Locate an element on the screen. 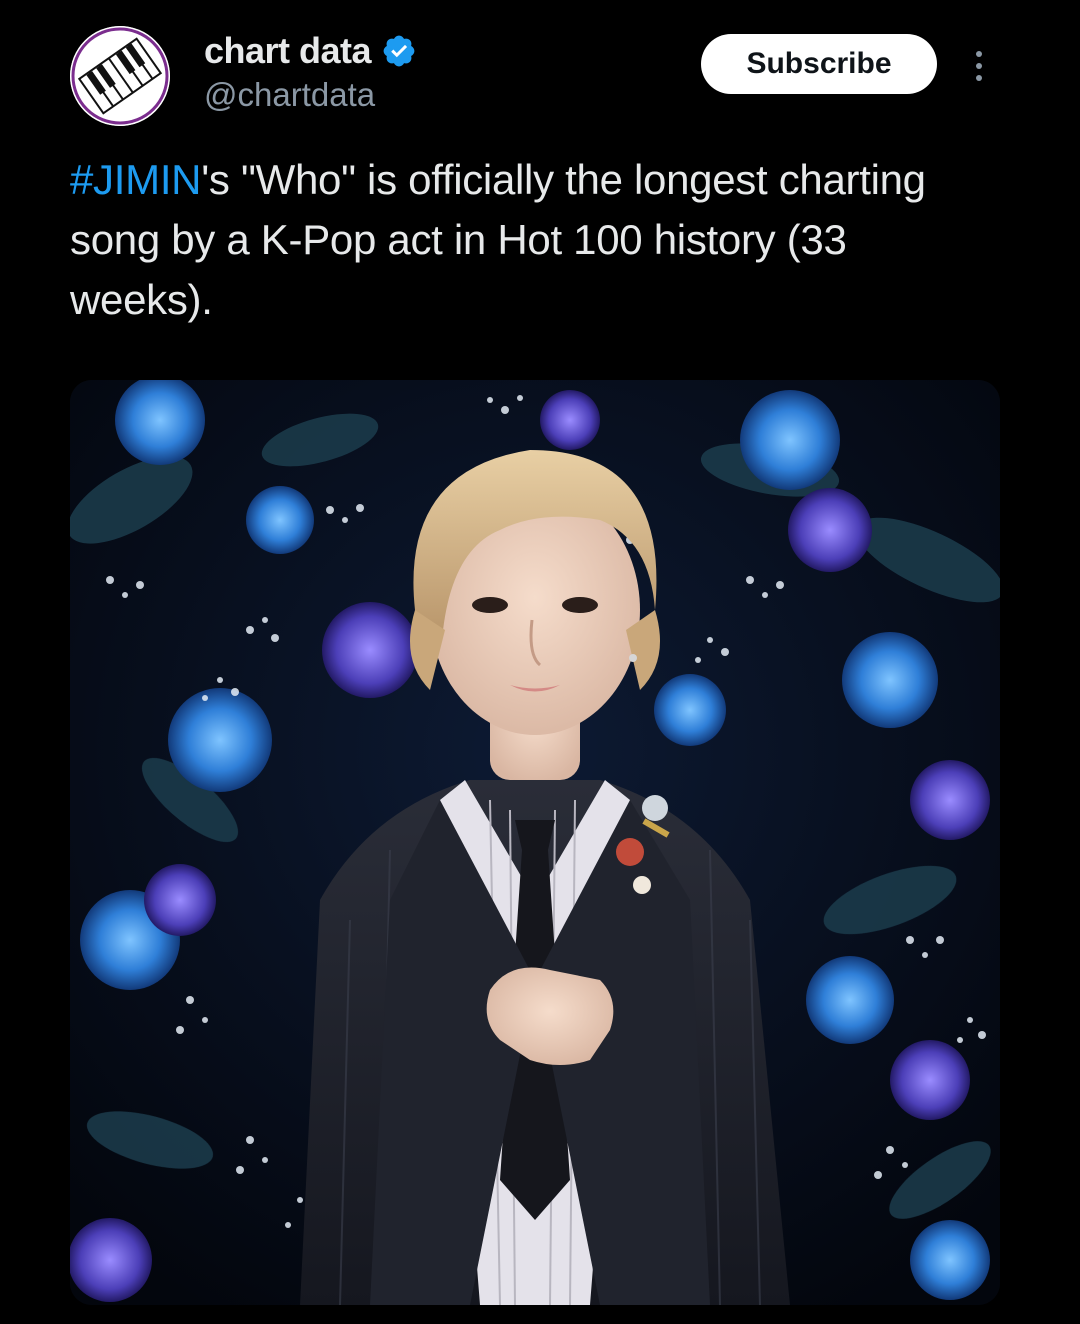  author-handle: @chartdata is located at coordinates (289, 95).